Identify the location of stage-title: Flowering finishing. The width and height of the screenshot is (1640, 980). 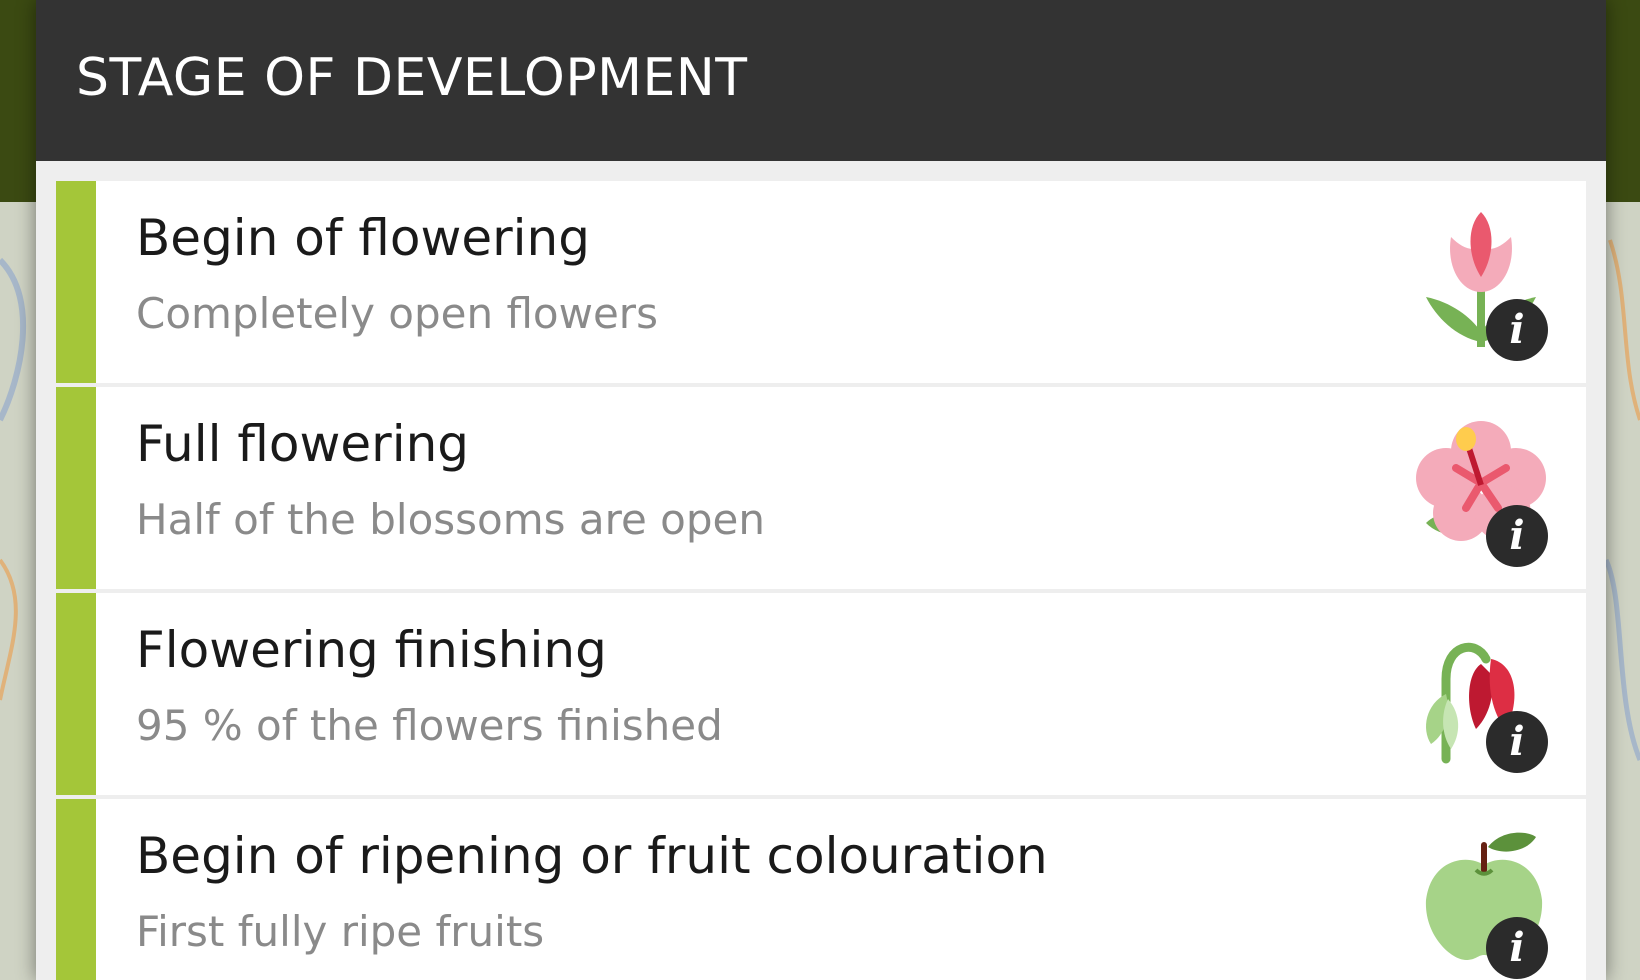
(371, 650).